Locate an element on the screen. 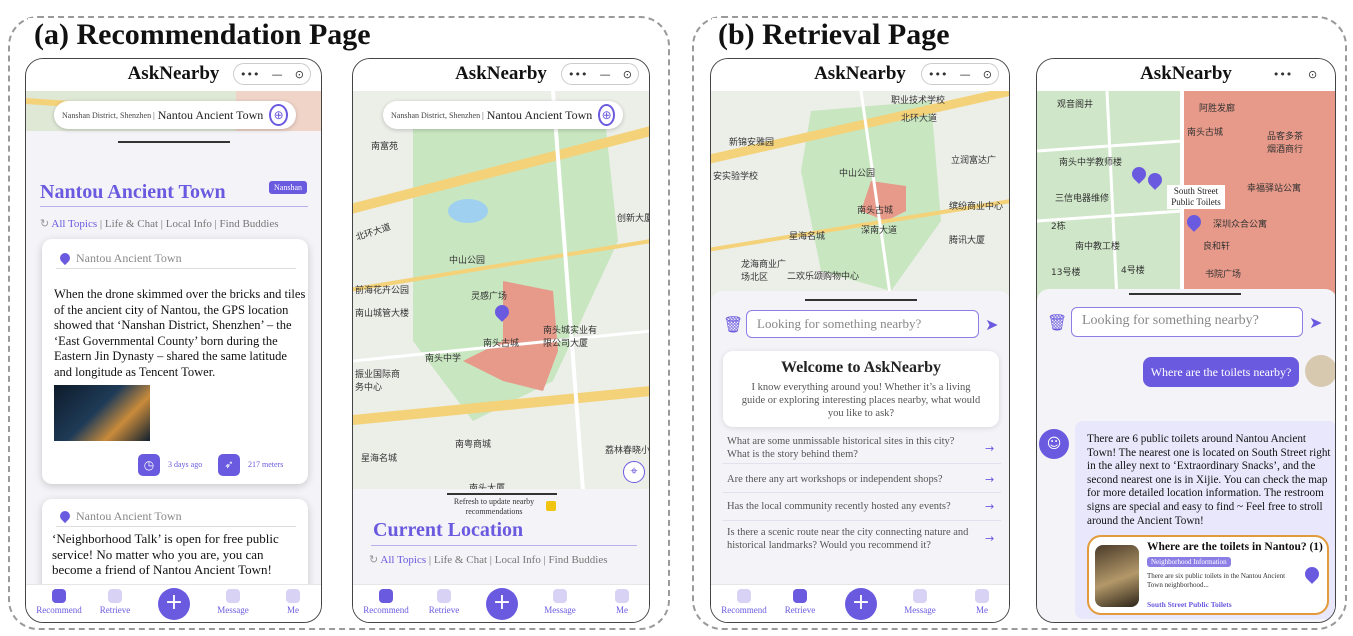 Image resolution: width=1353 pixels, height=636 pixels. mini-program-capsule: ••• ⊙ is located at coordinates (1295, 74).